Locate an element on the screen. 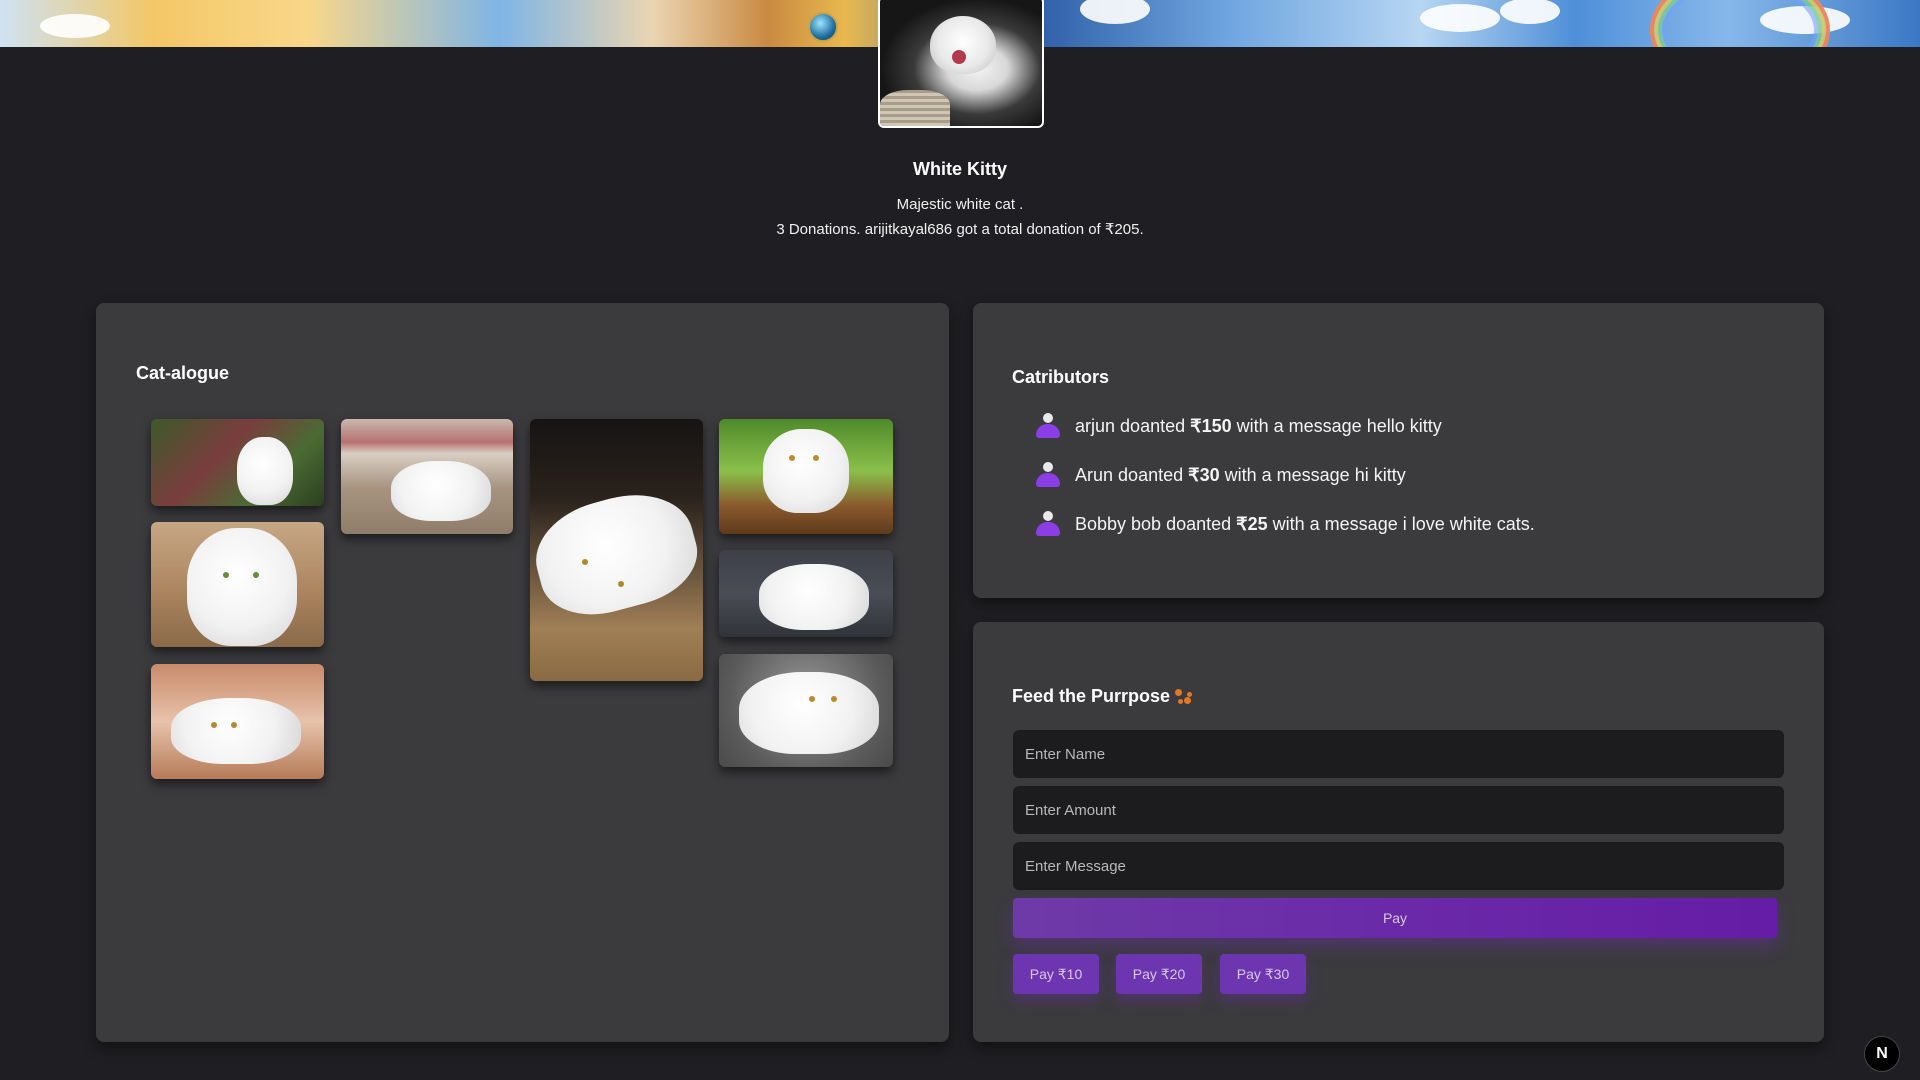  contributor-item: Arun doanted ₹30 with a message hi kitty is located at coordinates (1220, 475).